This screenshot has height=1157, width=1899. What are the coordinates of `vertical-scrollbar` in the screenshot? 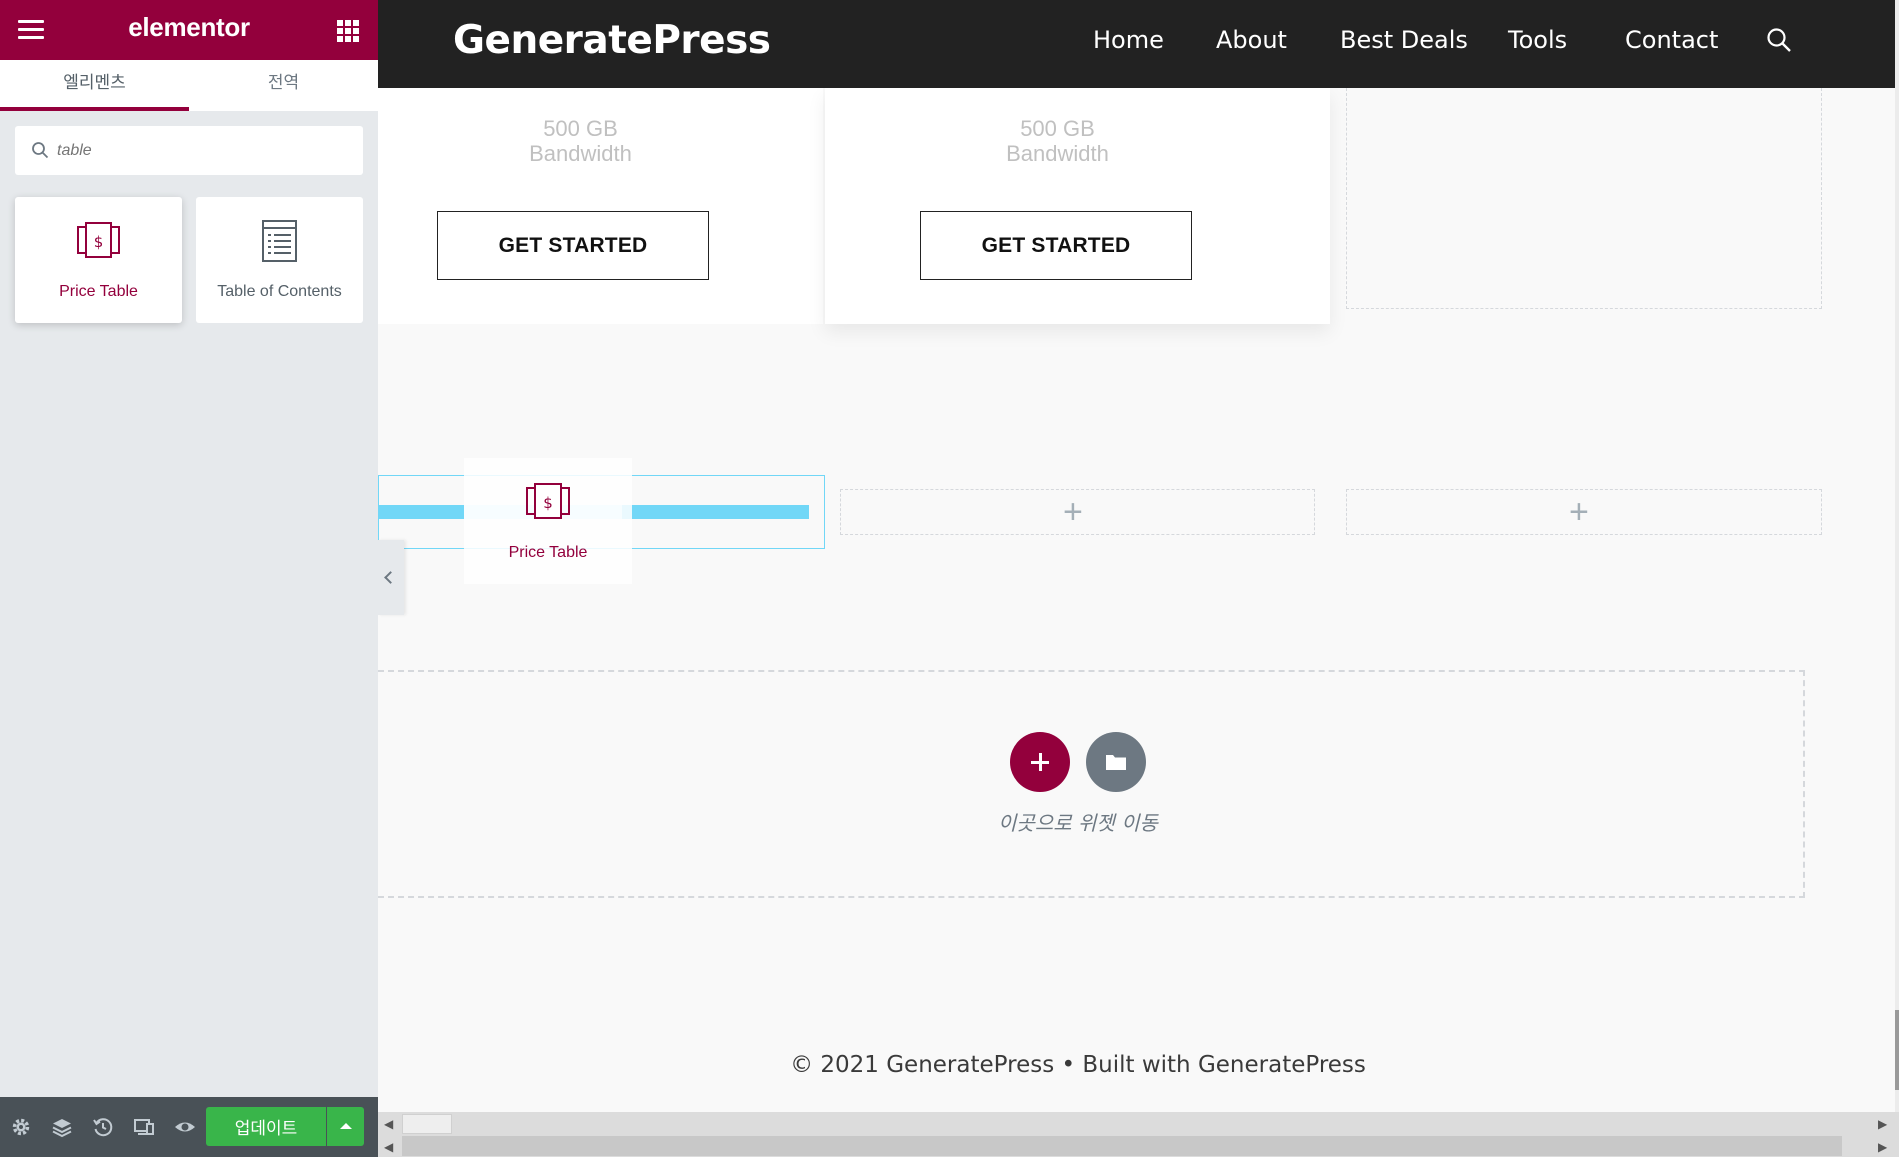 It's located at (1897, 556).